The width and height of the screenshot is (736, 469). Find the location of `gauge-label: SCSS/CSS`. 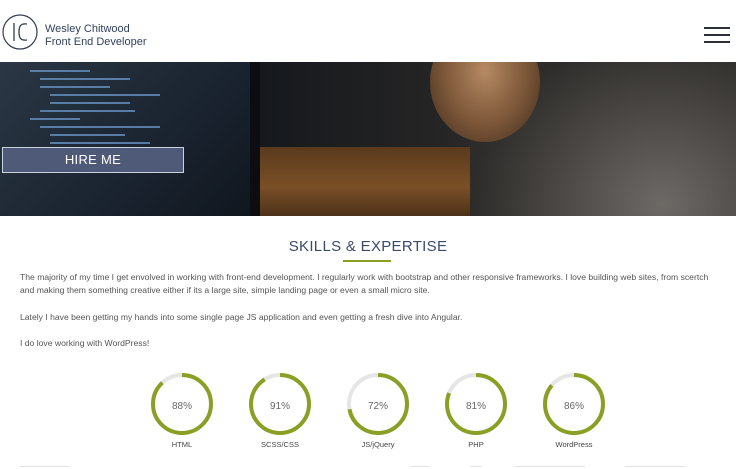

gauge-label: SCSS/CSS is located at coordinates (280, 444).